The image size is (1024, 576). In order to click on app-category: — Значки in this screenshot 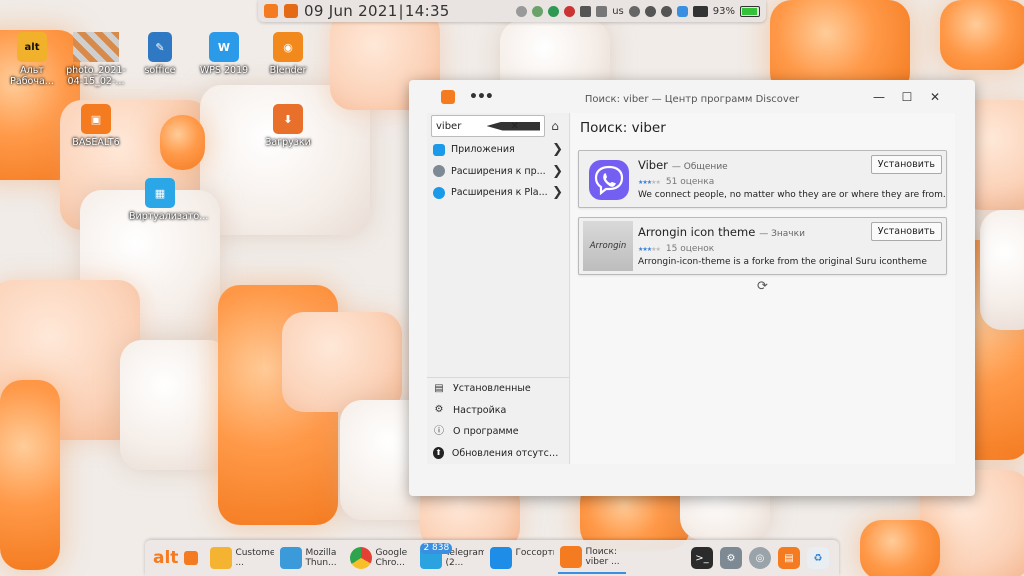, I will do `click(782, 234)`.